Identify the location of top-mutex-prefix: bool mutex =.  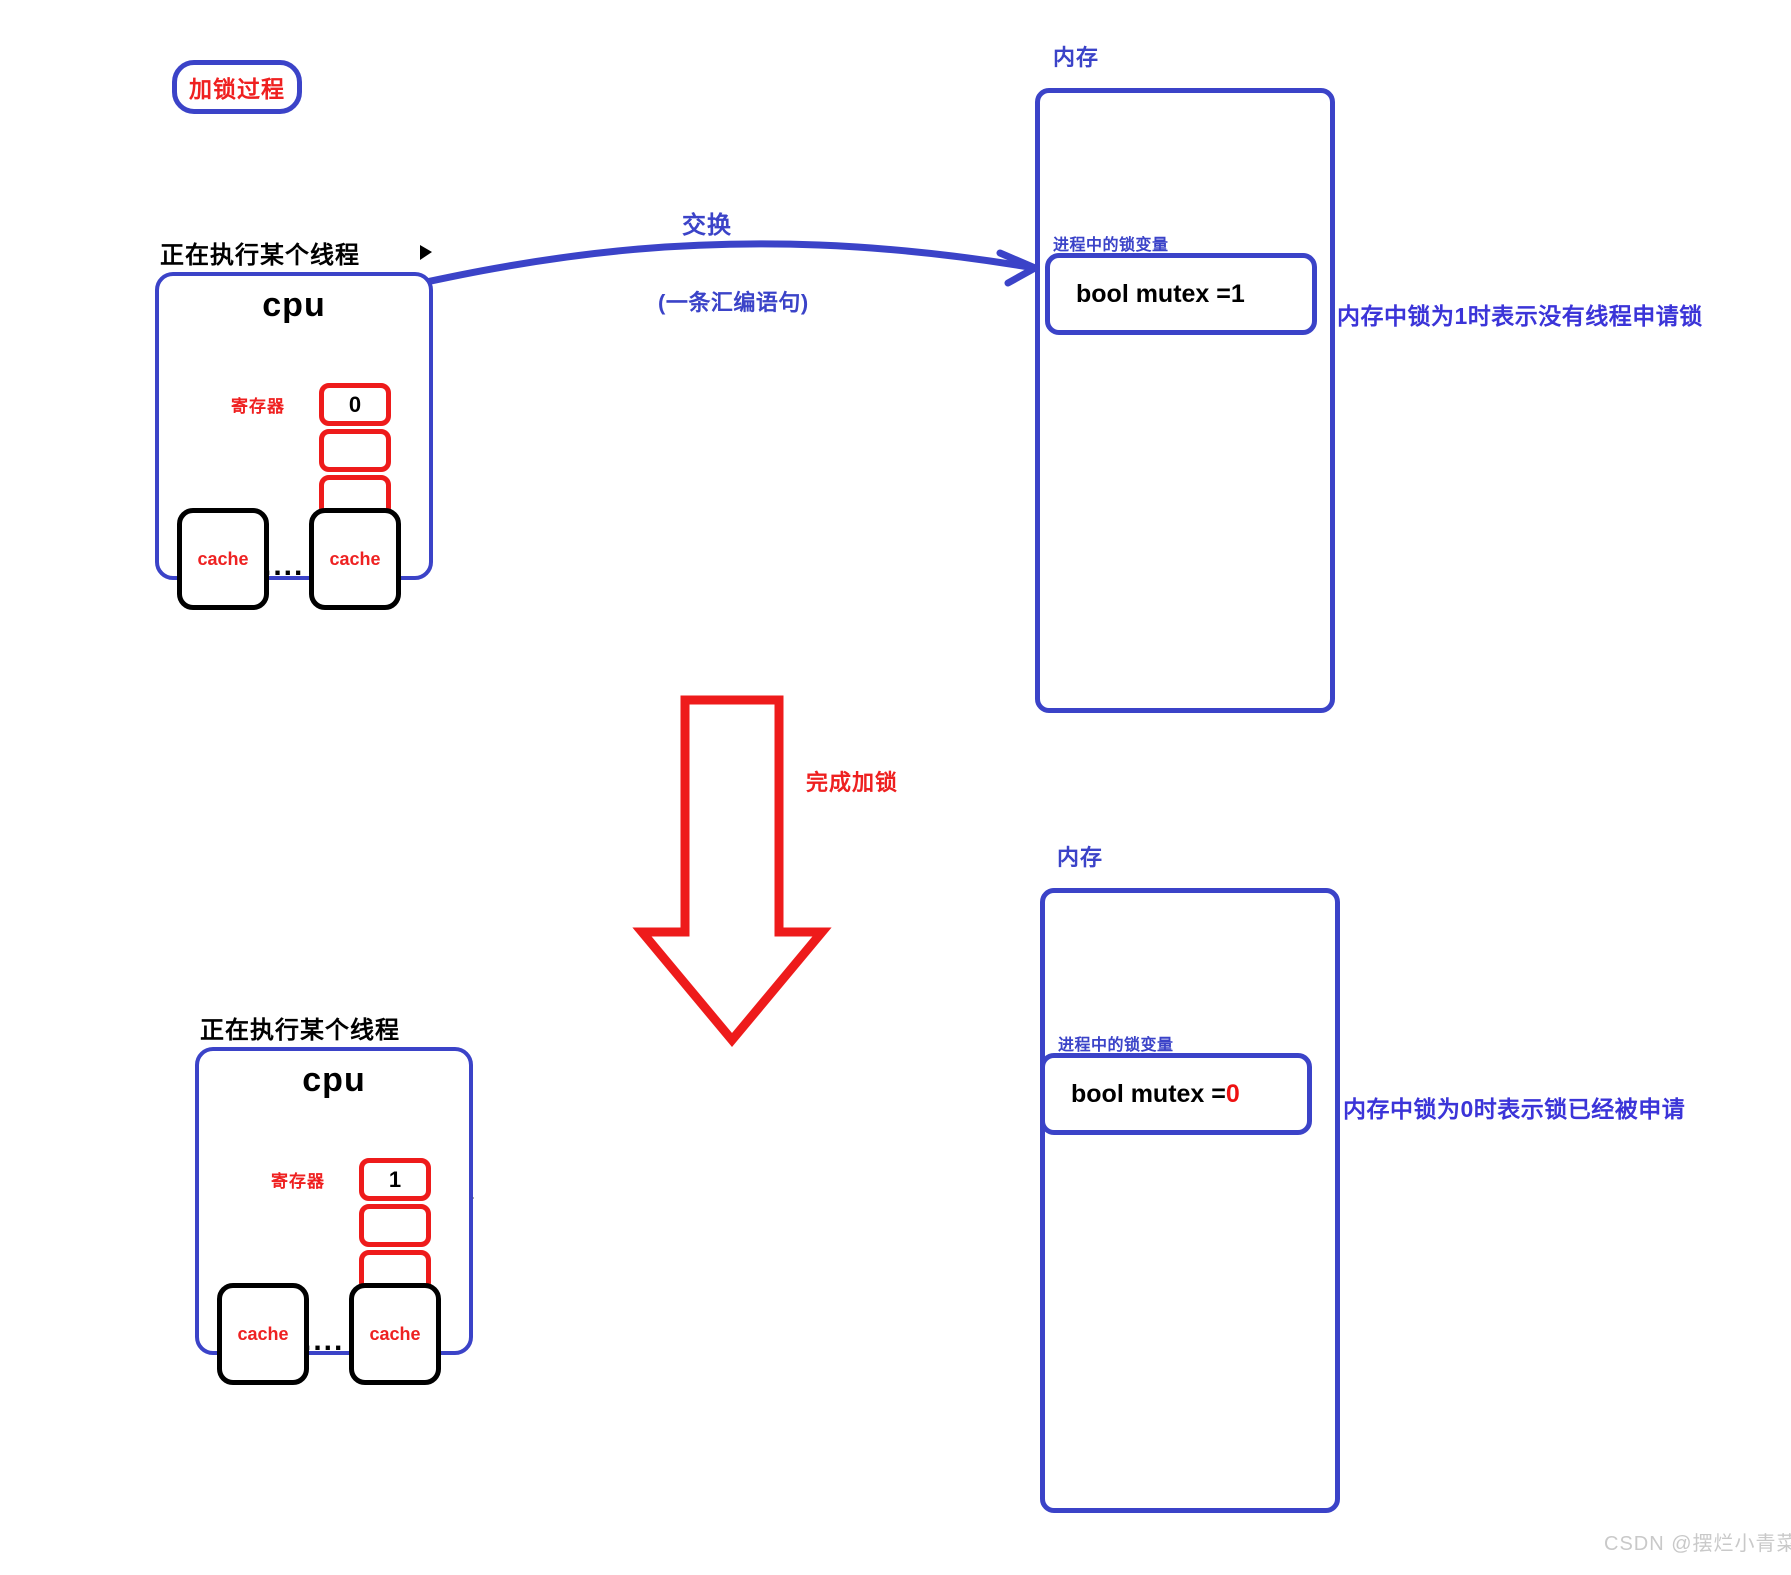
(1153, 293).